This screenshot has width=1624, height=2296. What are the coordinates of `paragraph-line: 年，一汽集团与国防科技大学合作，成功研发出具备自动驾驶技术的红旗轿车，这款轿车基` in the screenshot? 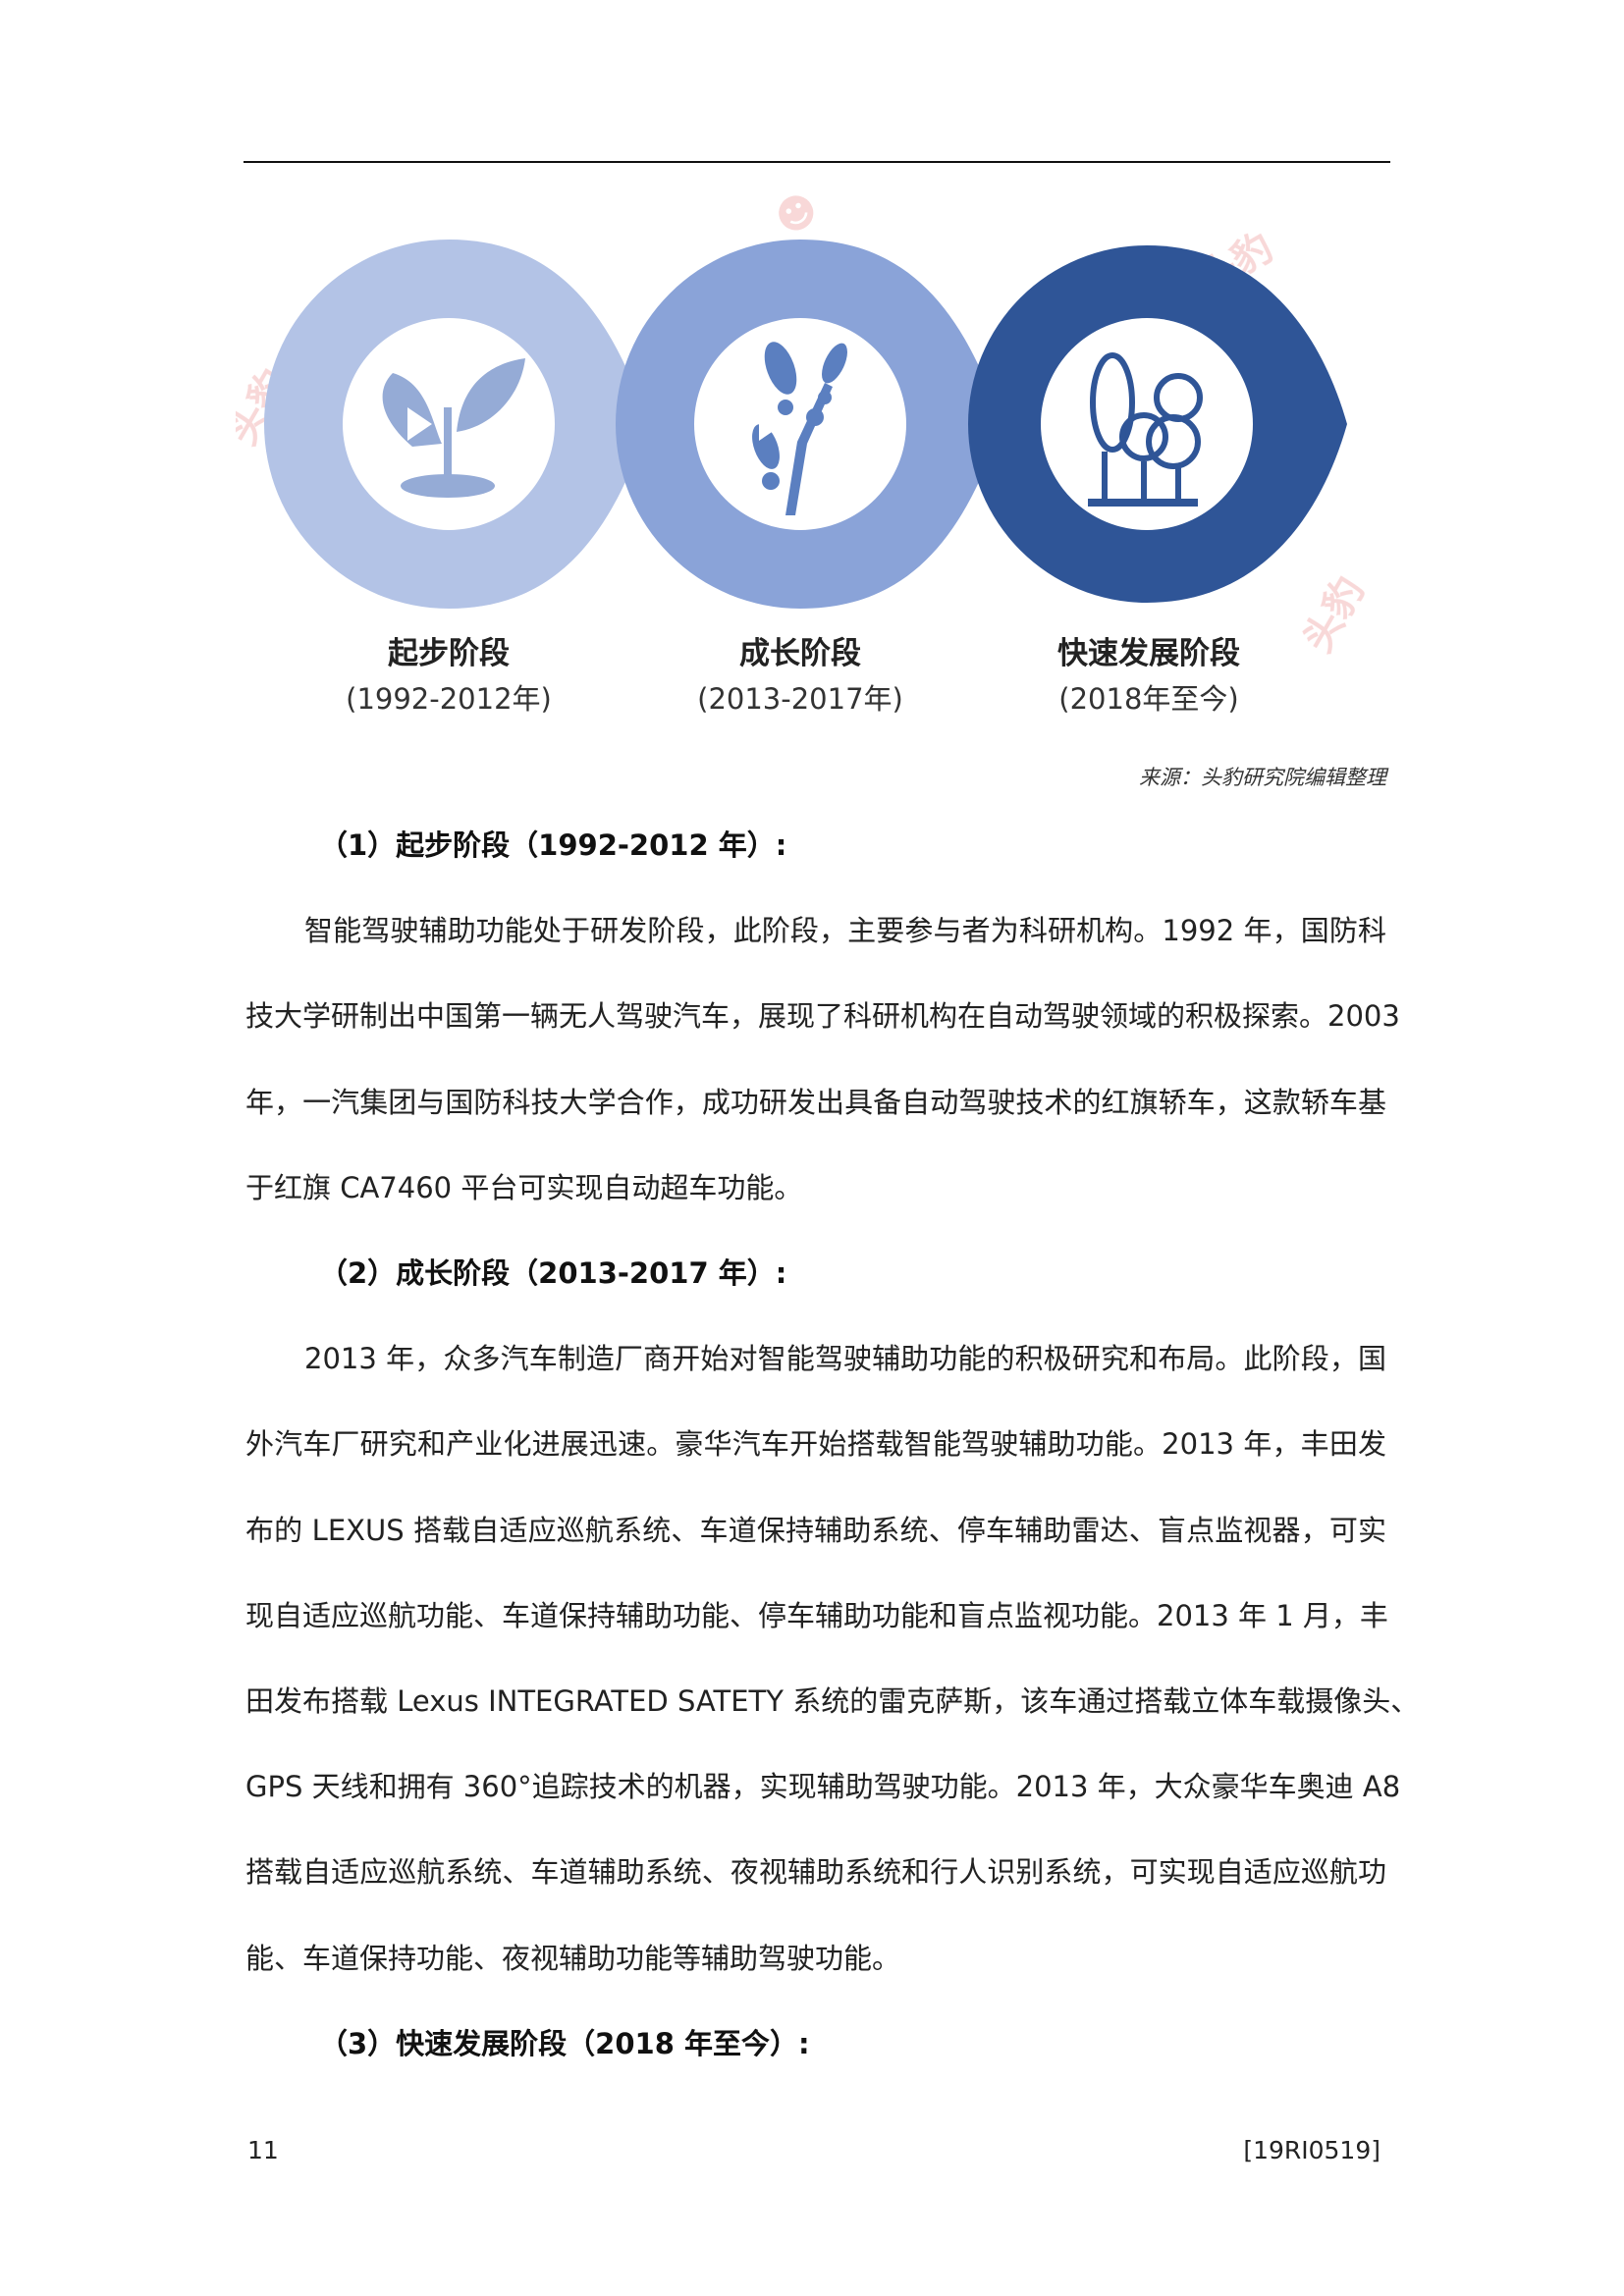 It's located at (815, 1102).